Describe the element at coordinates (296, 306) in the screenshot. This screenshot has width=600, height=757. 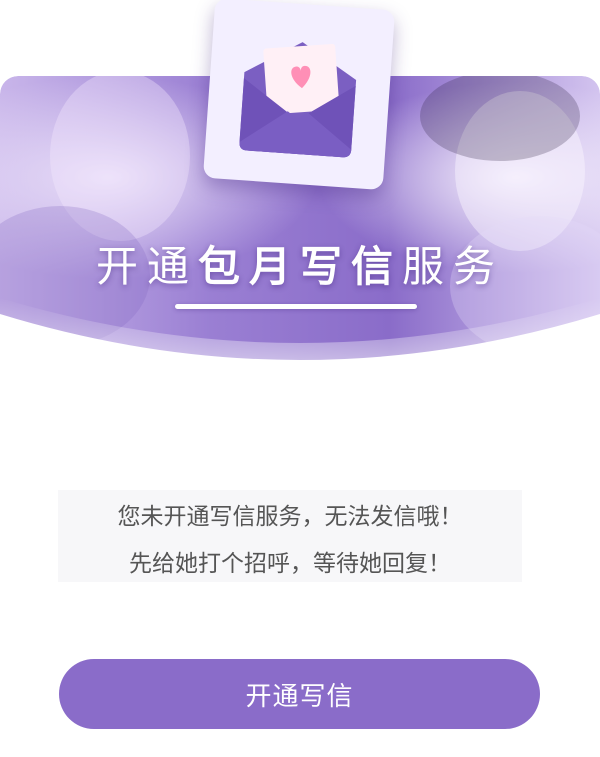
I see `title-underline` at that location.